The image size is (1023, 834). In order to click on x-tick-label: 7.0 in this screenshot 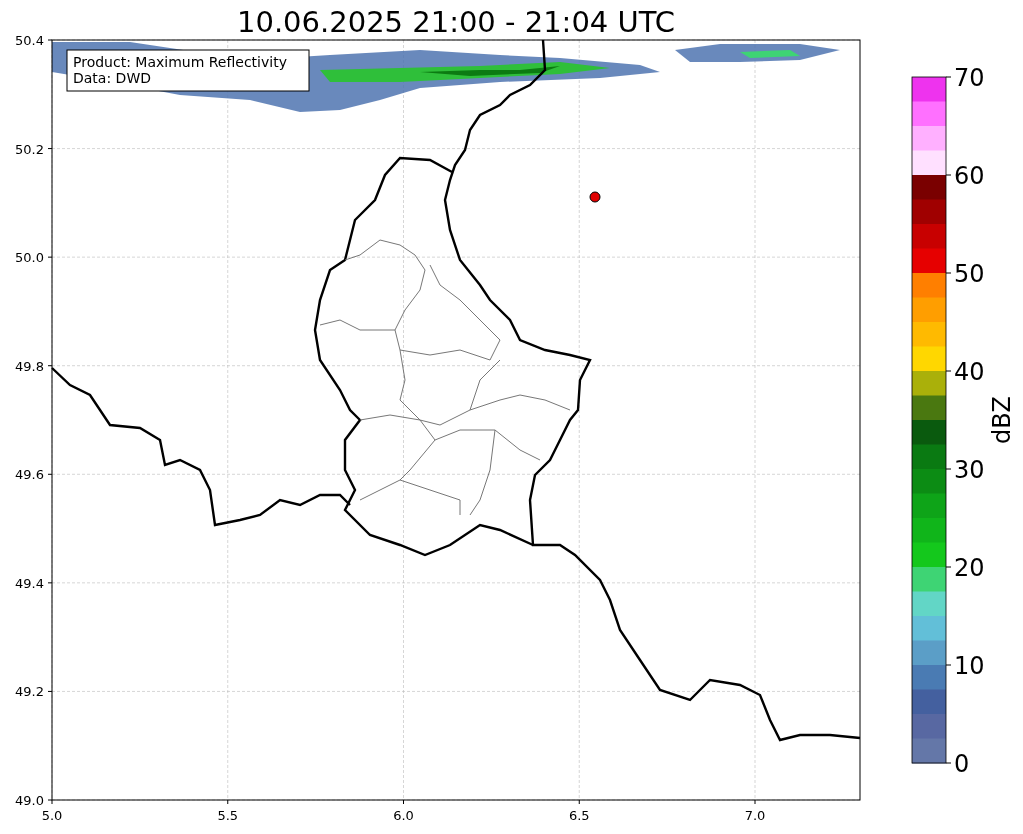, I will do `click(755, 815)`.